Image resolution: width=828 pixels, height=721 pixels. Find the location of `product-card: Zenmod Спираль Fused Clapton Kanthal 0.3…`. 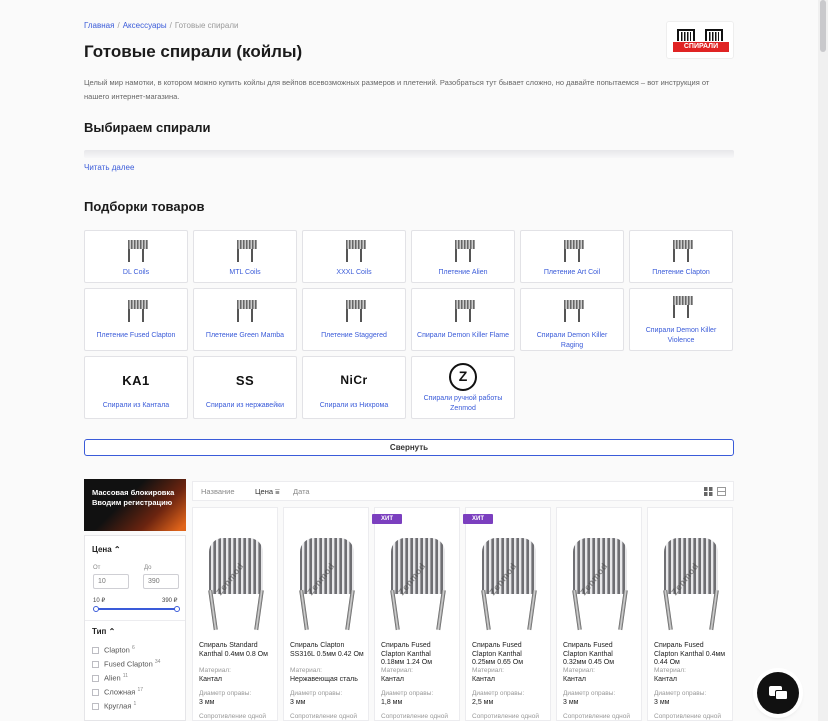

product-card: Zenmod Спираль Fused Clapton Kanthal 0.3… is located at coordinates (599, 614).